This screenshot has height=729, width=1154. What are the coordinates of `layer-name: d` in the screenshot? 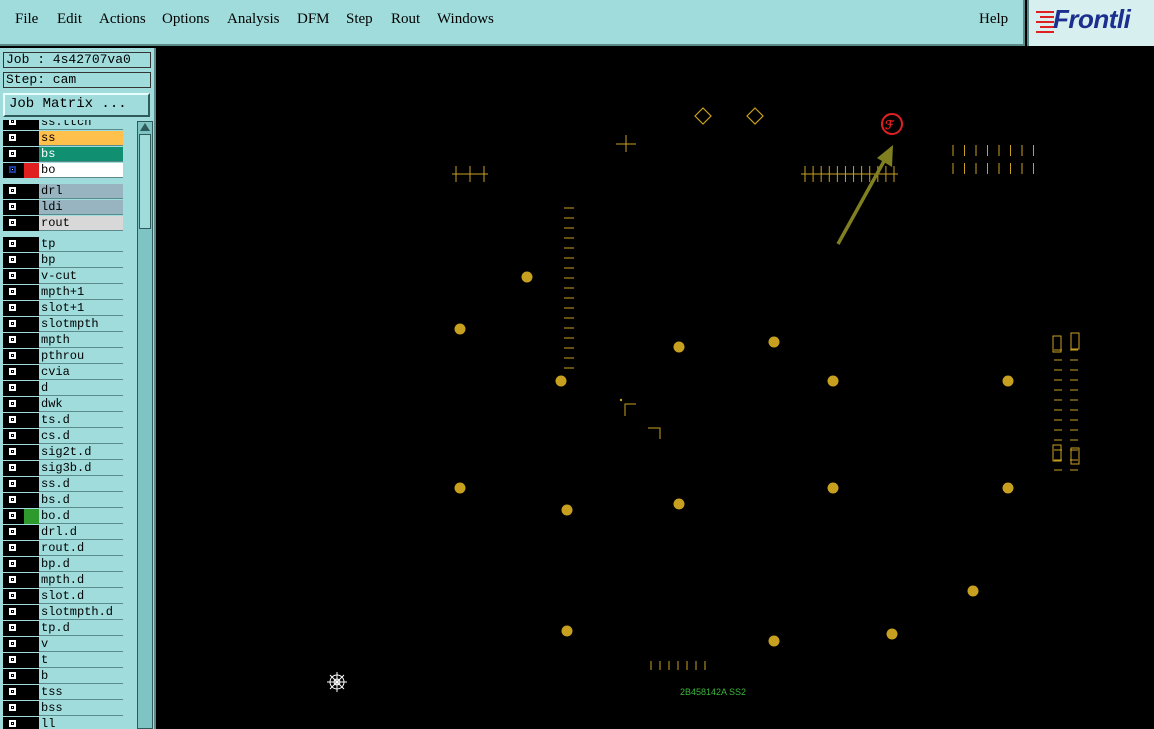 It's located at (81, 388).